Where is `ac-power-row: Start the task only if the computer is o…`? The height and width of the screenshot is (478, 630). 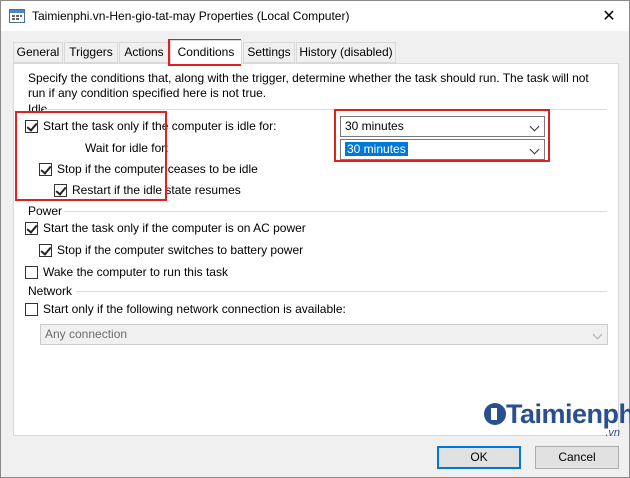
ac-power-row: Start the task only if the computer is o… is located at coordinates (165, 228).